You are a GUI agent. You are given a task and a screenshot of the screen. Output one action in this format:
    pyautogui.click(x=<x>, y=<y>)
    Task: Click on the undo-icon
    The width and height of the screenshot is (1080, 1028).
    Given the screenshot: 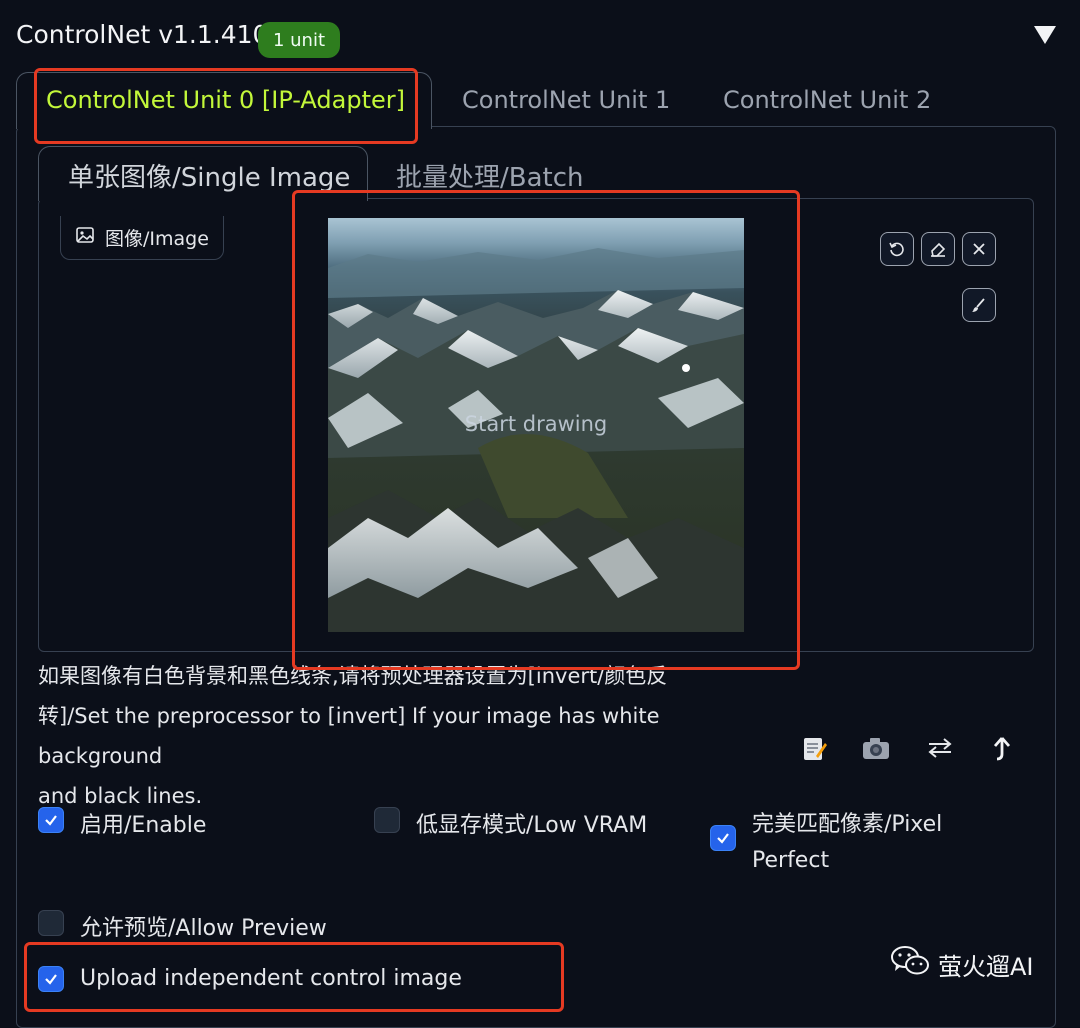 What is the action you would take?
    pyautogui.click(x=897, y=249)
    